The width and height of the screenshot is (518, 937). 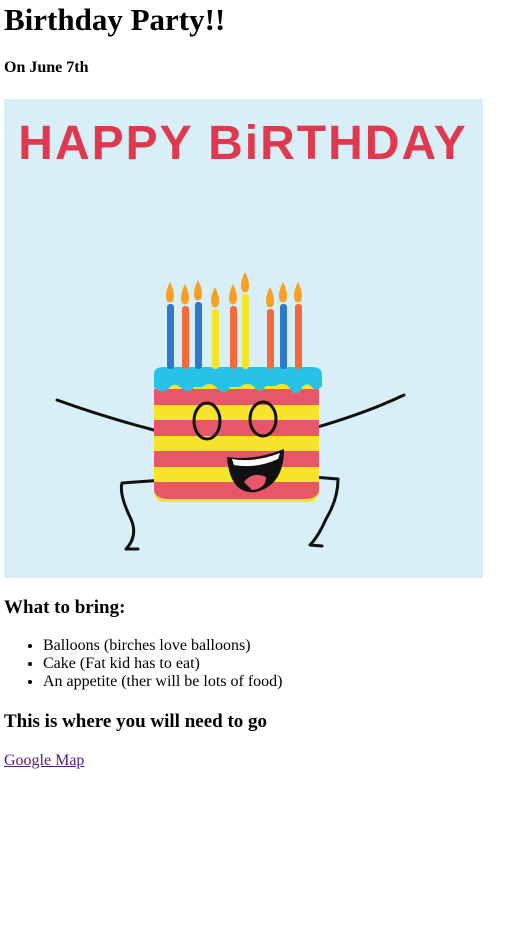 What do you see at coordinates (136, 721) in the screenshot?
I see `directions-heading: This is where you will need to go` at bounding box center [136, 721].